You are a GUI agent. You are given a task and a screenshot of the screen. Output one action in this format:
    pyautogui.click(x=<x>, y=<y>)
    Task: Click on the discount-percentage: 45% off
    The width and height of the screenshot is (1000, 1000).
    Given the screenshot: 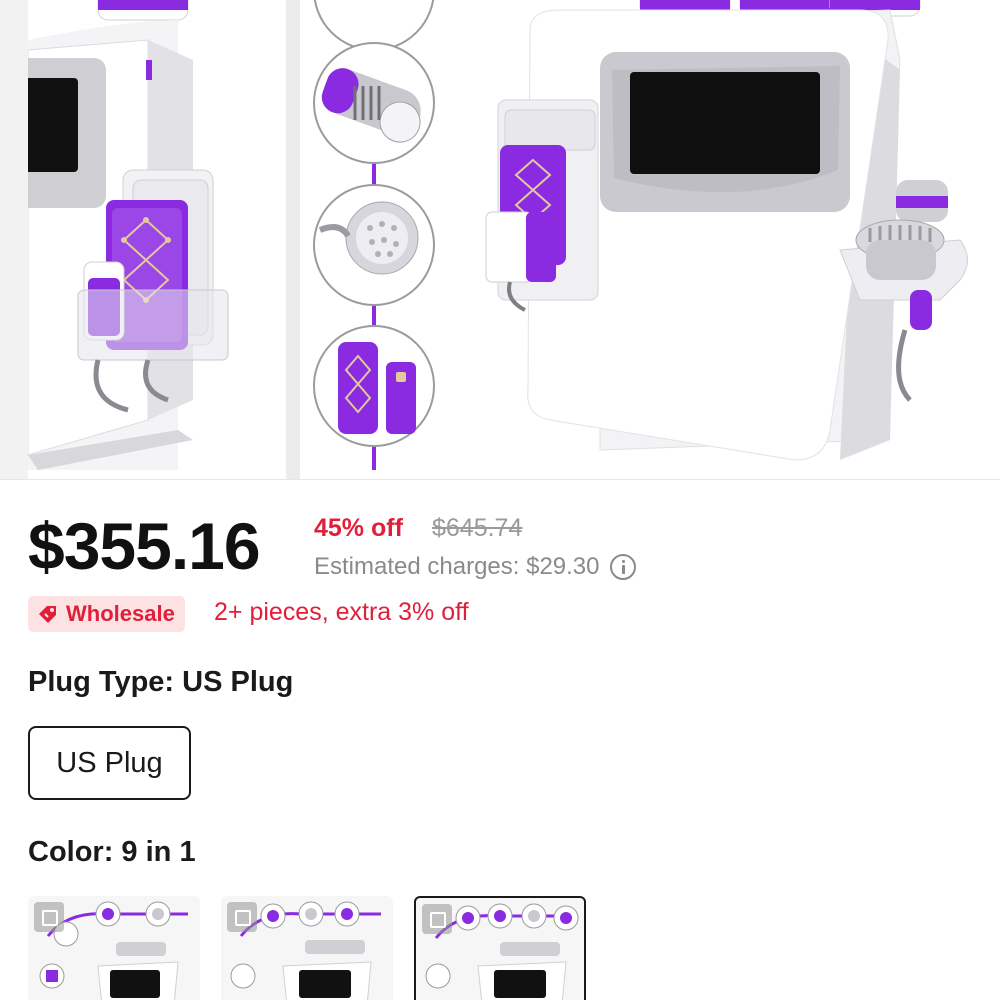 What is the action you would take?
    pyautogui.click(x=358, y=528)
    